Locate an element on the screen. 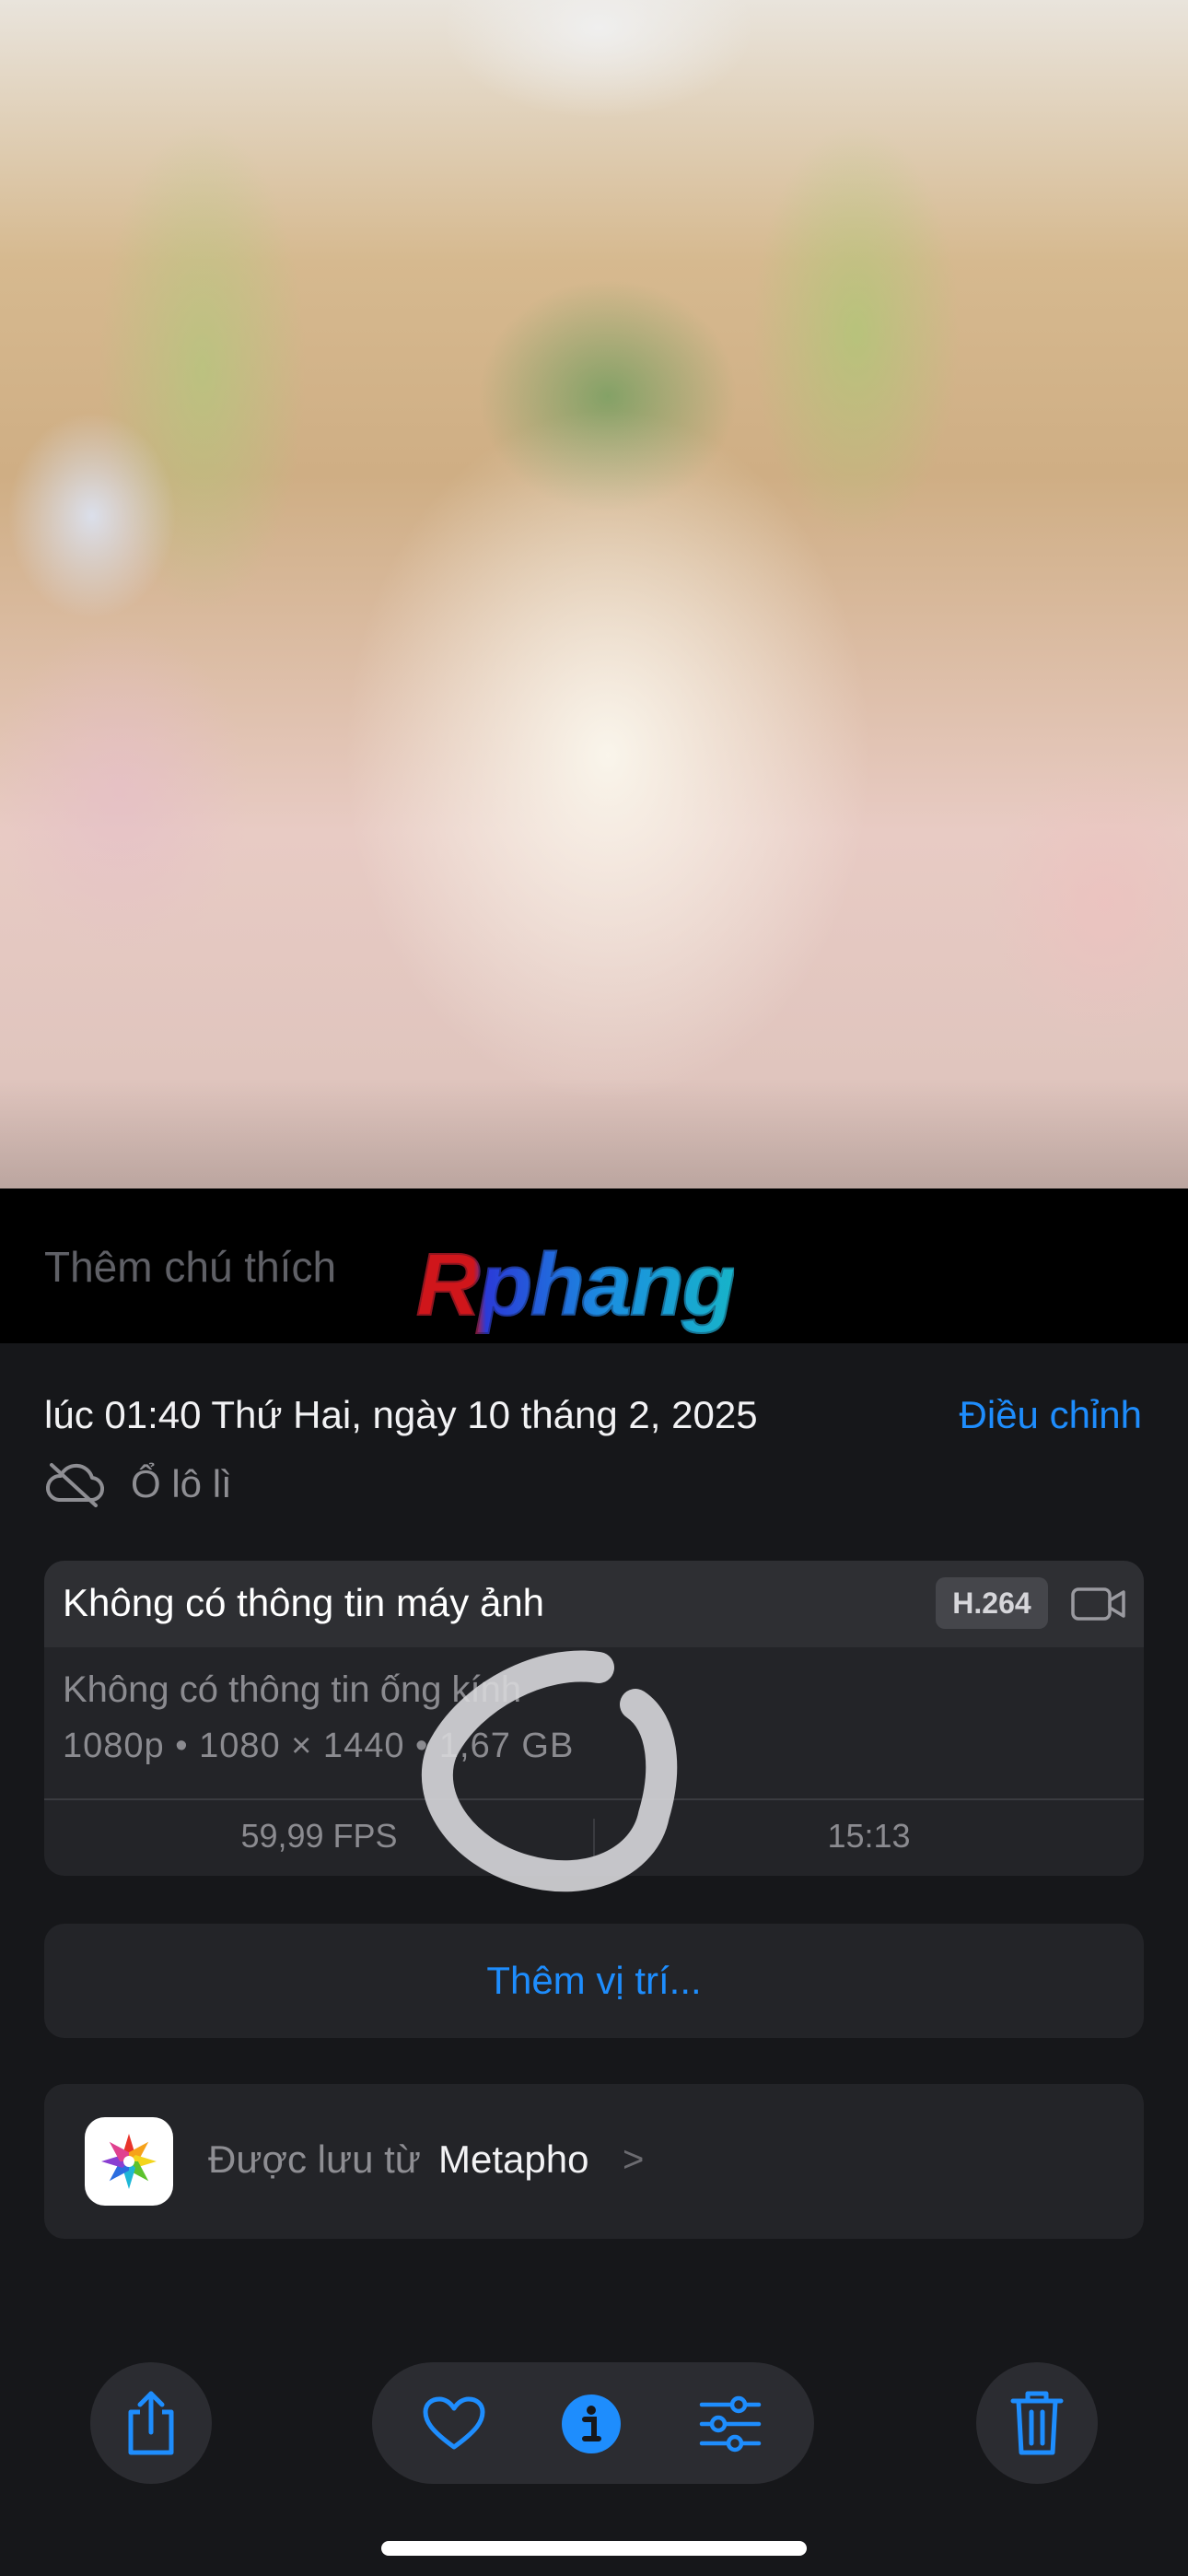  duration-value: 15:13 is located at coordinates (869, 1836).